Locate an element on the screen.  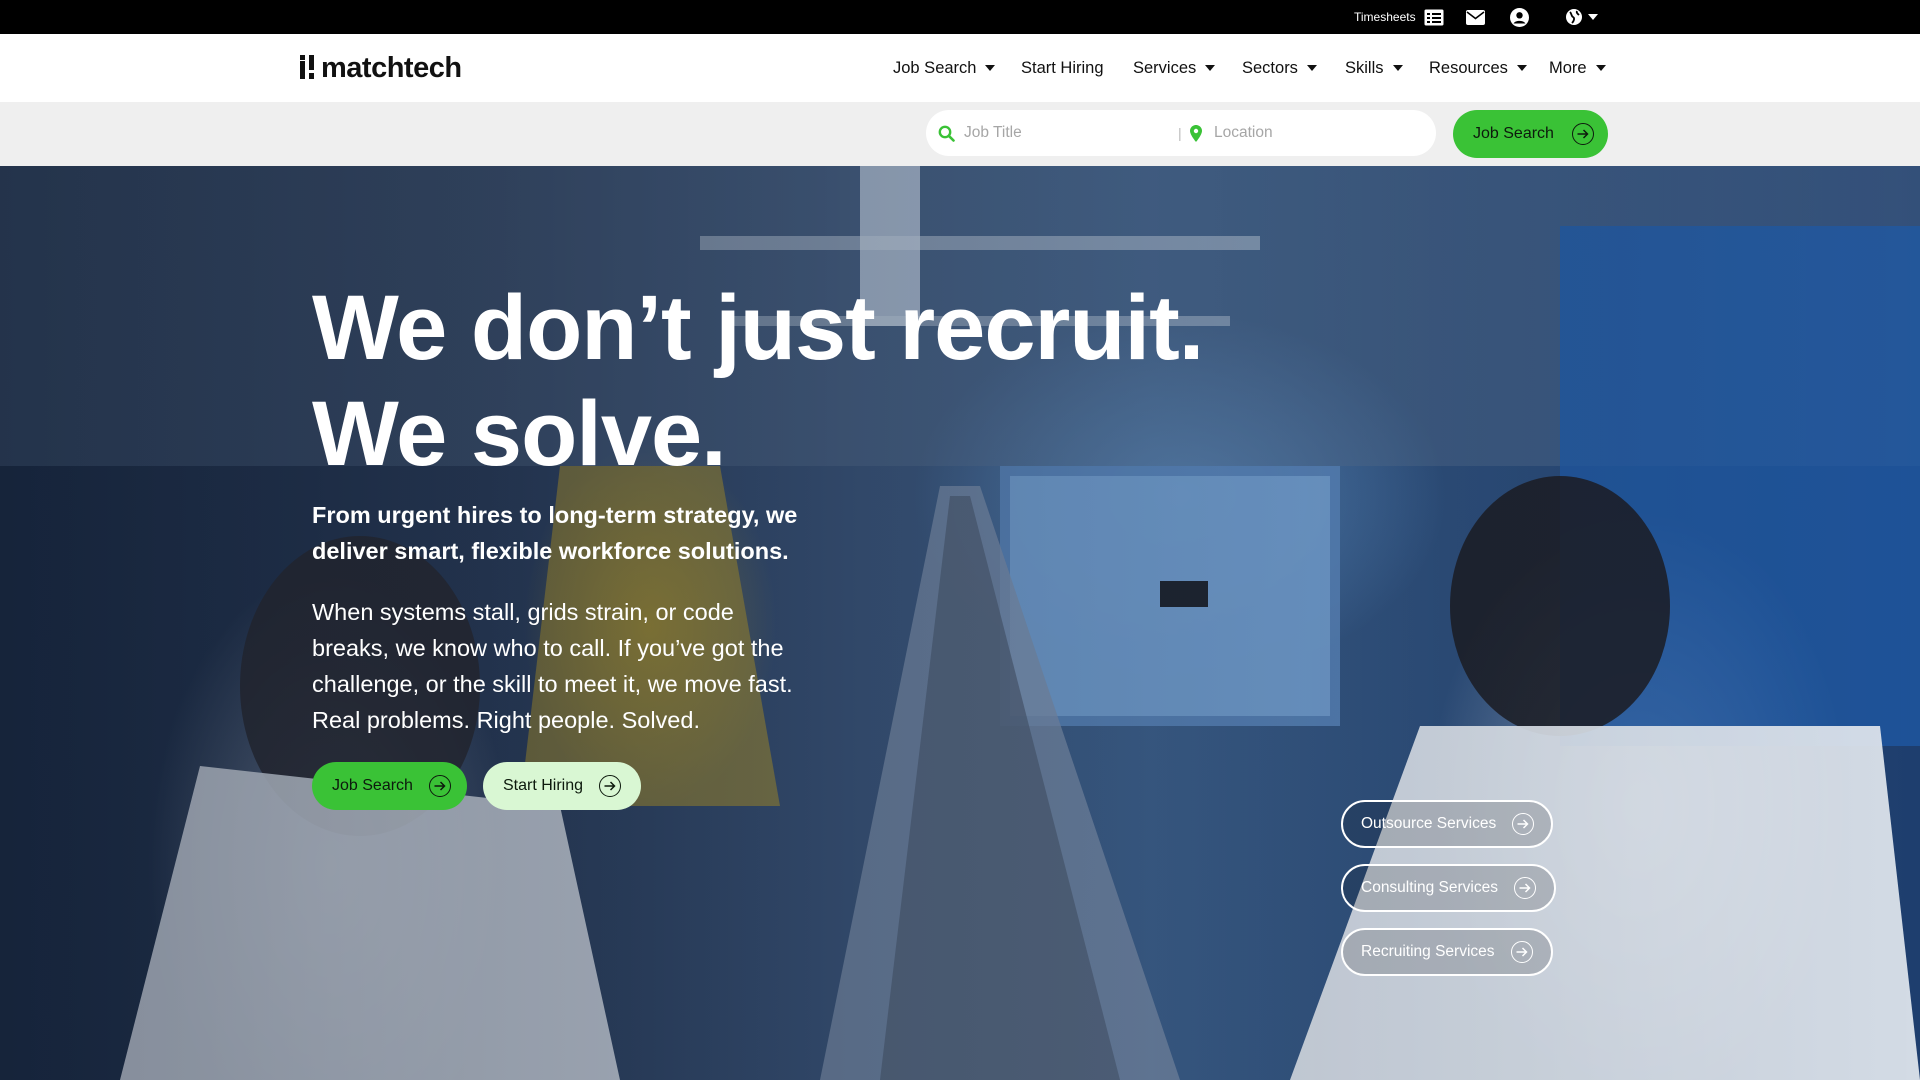
nav-label: Resources is located at coordinates (1468, 67).